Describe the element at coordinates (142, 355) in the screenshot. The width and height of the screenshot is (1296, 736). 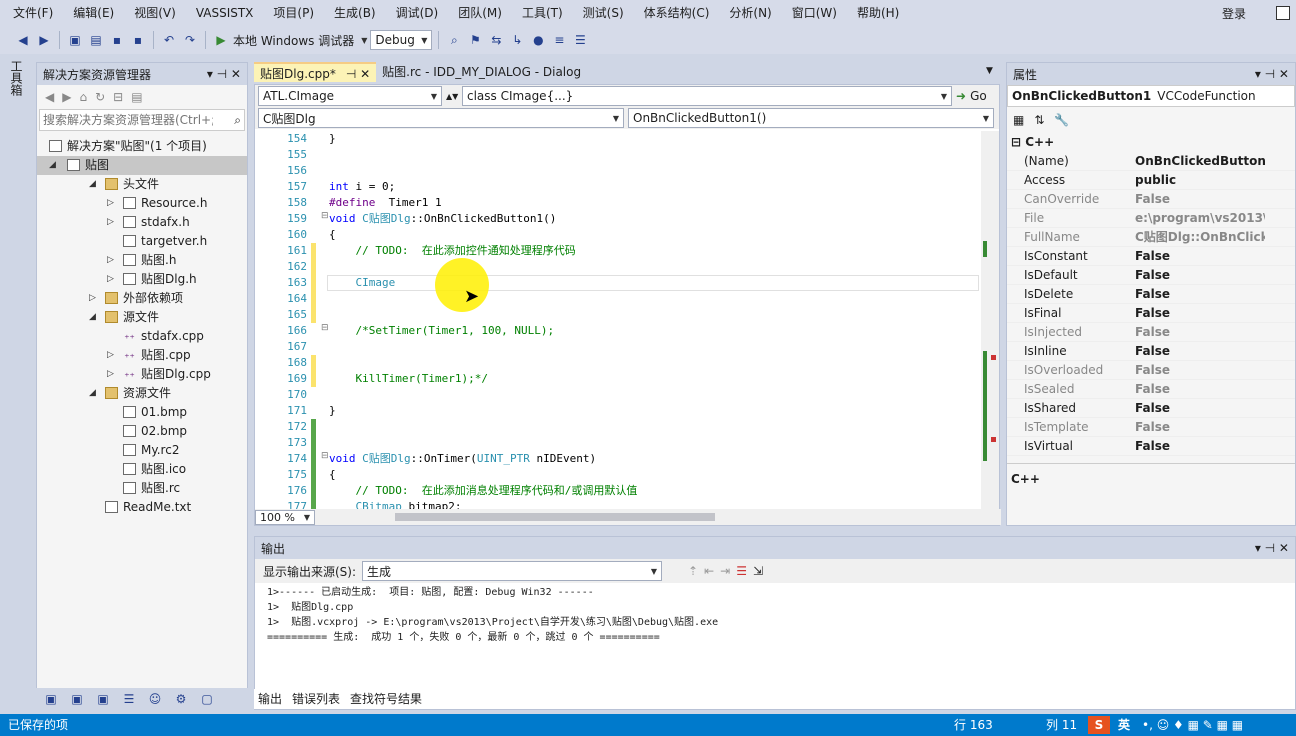
I see `tree-item: ▷ ⁺⁺ 贴图.cpp` at that location.